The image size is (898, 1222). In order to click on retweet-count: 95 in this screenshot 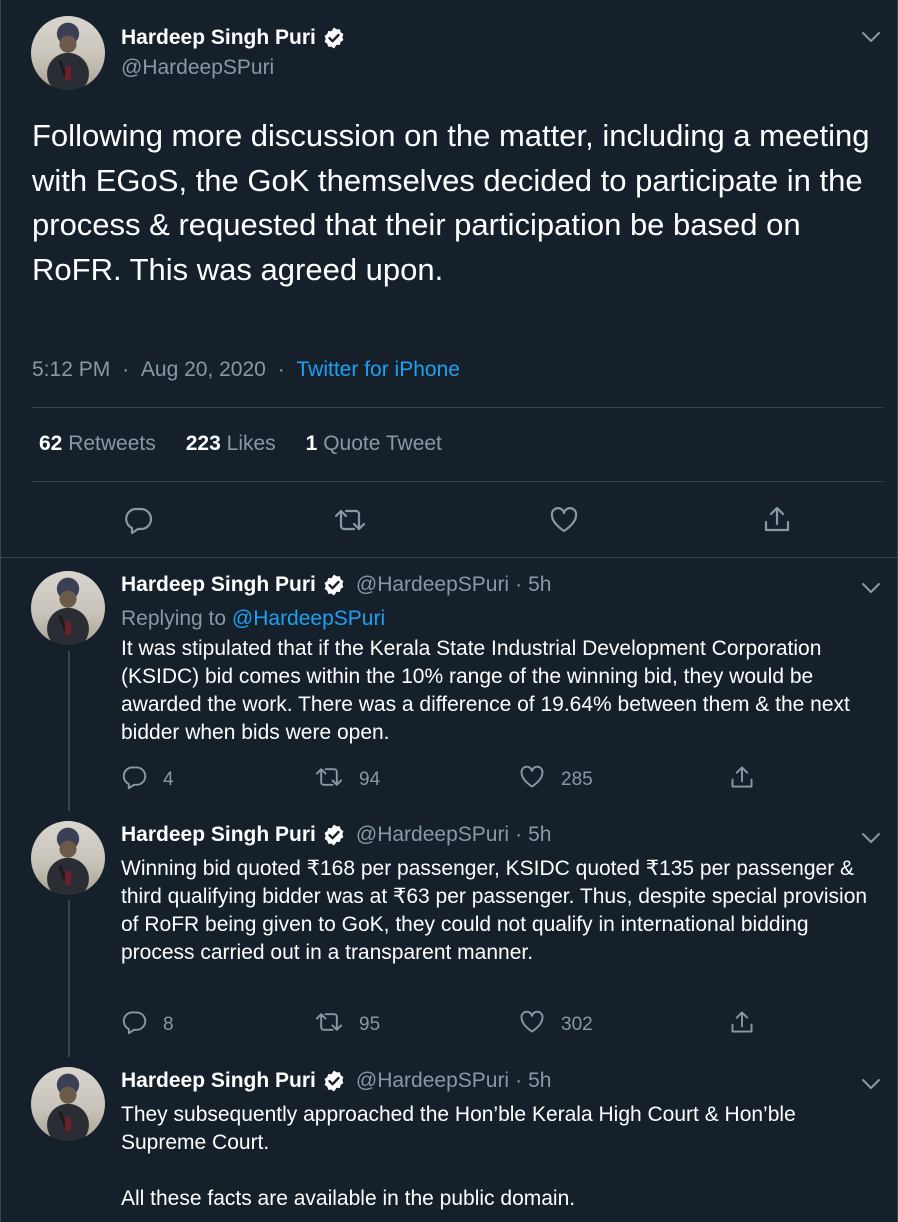, I will do `click(370, 1024)`.